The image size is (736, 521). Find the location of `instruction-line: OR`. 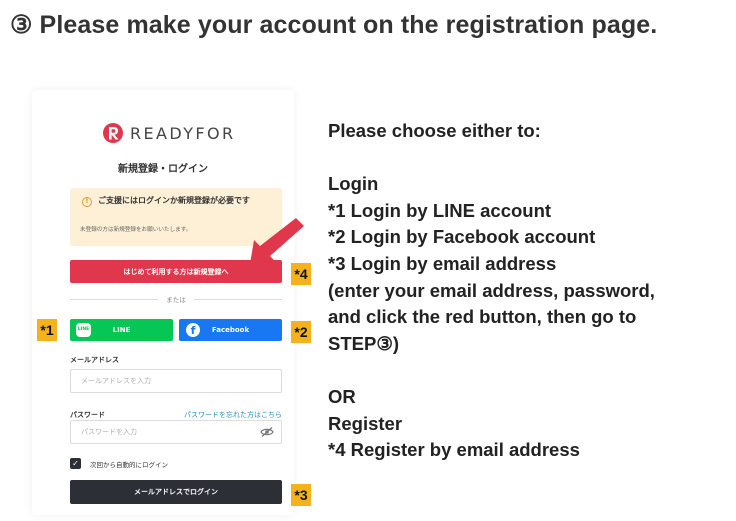

instruction-line: OR is located at coordinates (342, 396).